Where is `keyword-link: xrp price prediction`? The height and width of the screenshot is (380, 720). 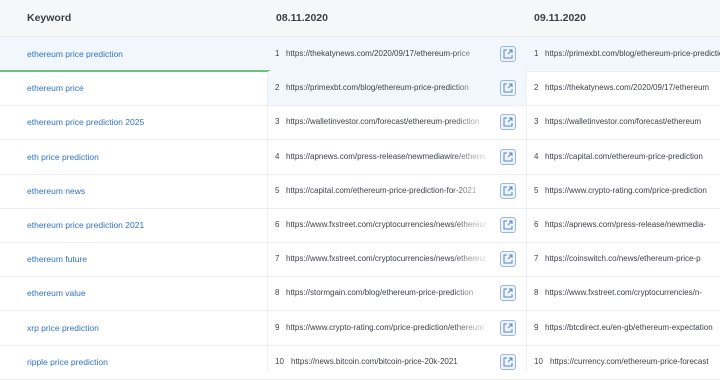 keyword-link: xrp price prediction is located at coordinates (63, 328).